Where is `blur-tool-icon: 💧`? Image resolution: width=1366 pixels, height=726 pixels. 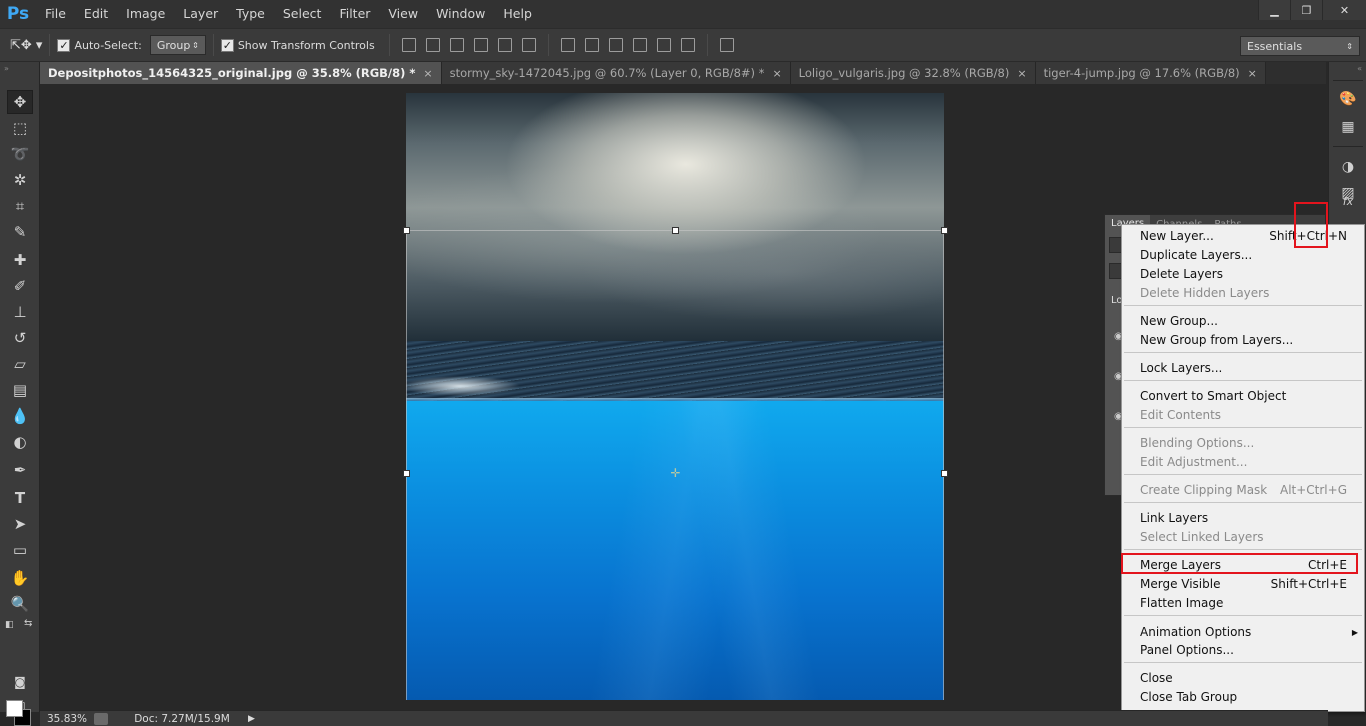
blur-tool-icon: 💧 is located at coordinates (20, 416).